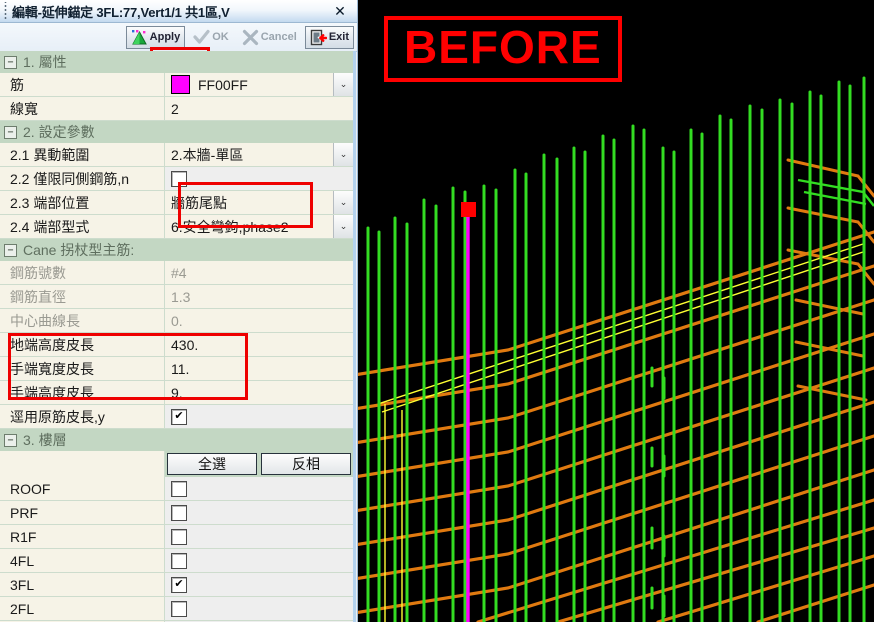 The width and height of the screenshot is (874, 622). I want to click on floor-action-spacer, so click(82, 464).